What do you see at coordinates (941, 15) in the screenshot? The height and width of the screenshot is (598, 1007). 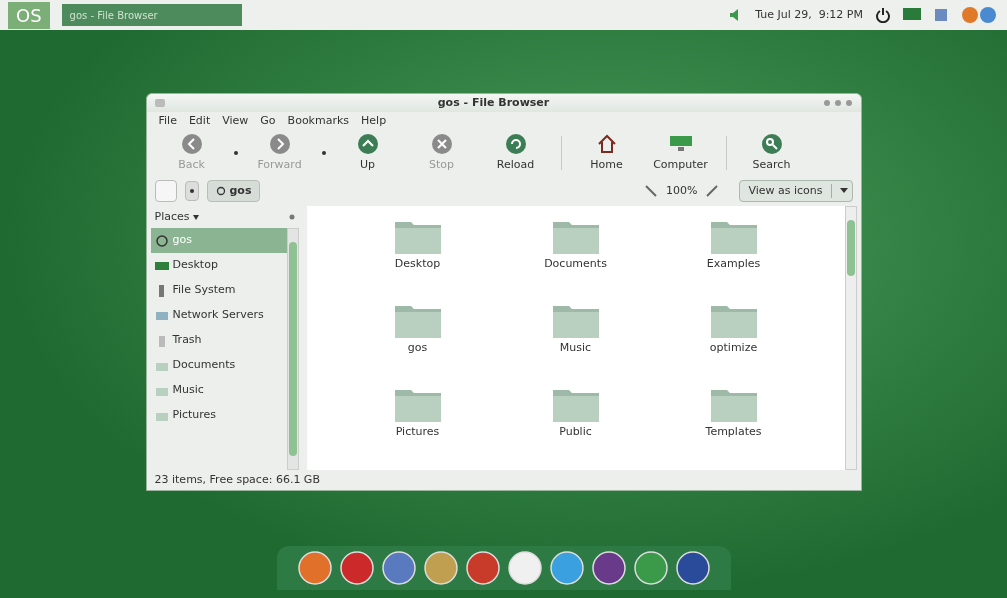 I see `tray-icon` at bounding box center [941, 15].